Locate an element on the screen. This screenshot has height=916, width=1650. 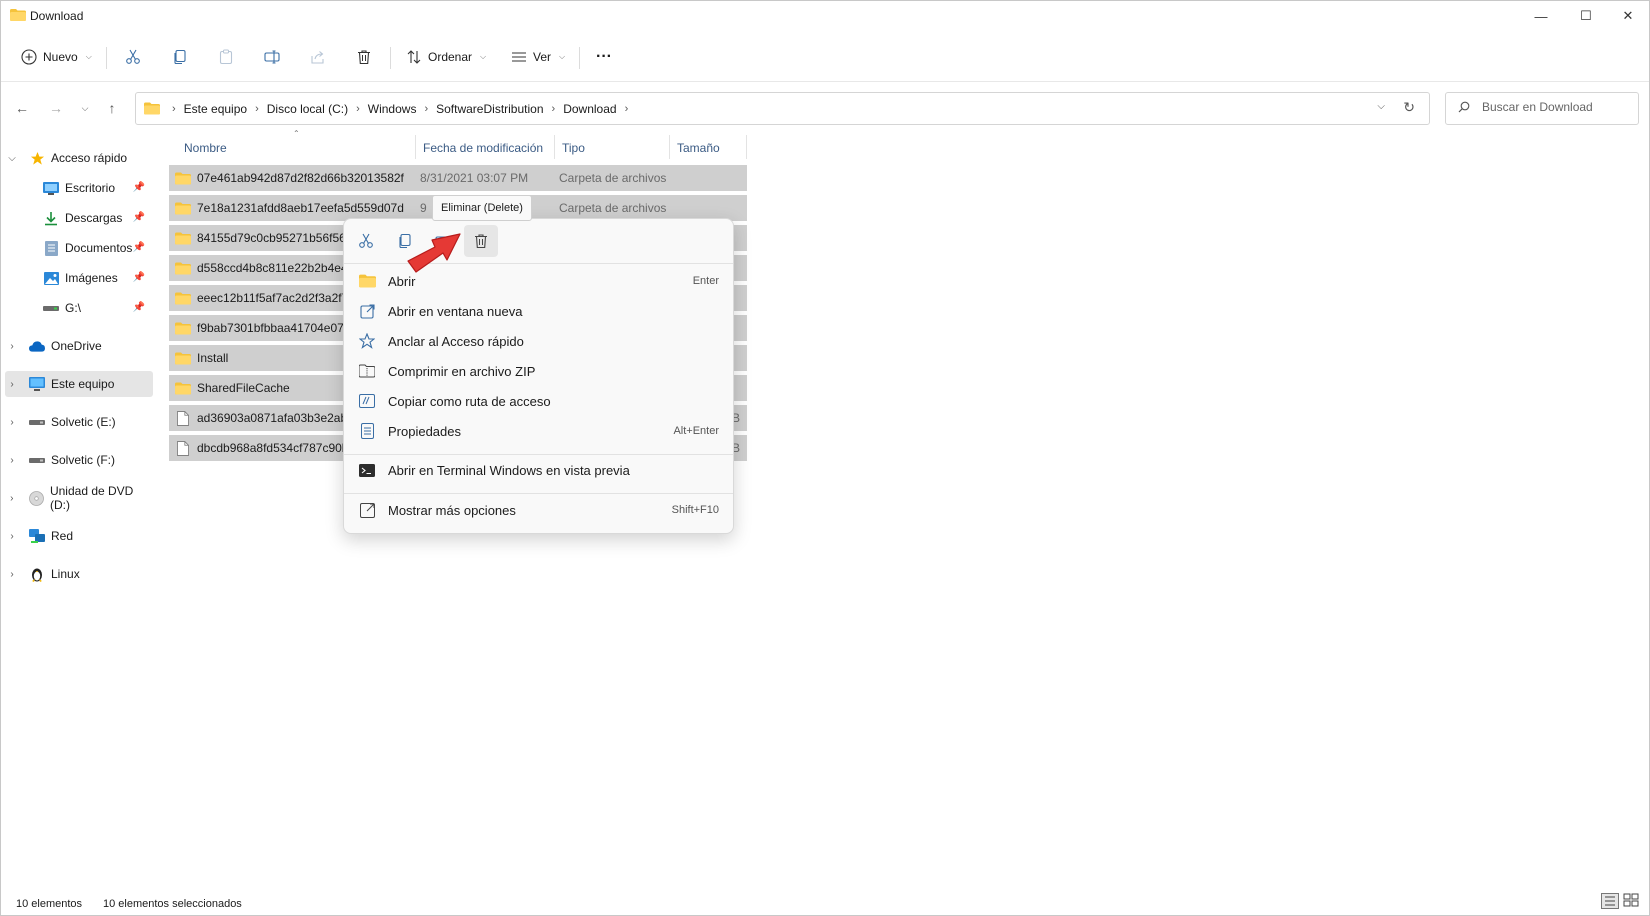
breadcrumb-item: Disco local (C:) is located at coordinates (307, 109).